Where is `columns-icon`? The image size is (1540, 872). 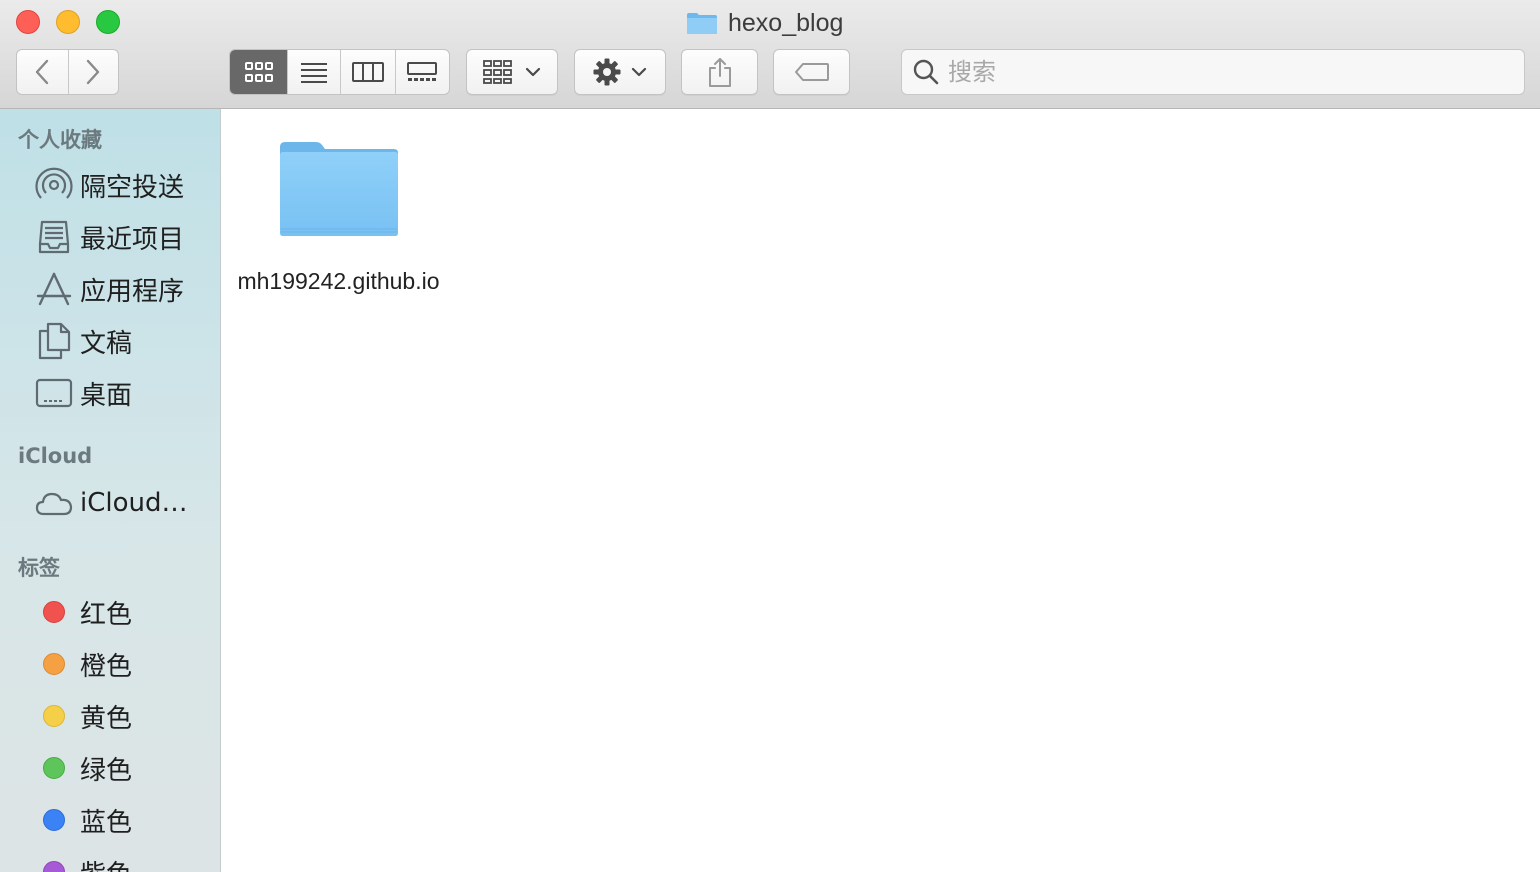 columns-icon is located at coordinates (368, 72).